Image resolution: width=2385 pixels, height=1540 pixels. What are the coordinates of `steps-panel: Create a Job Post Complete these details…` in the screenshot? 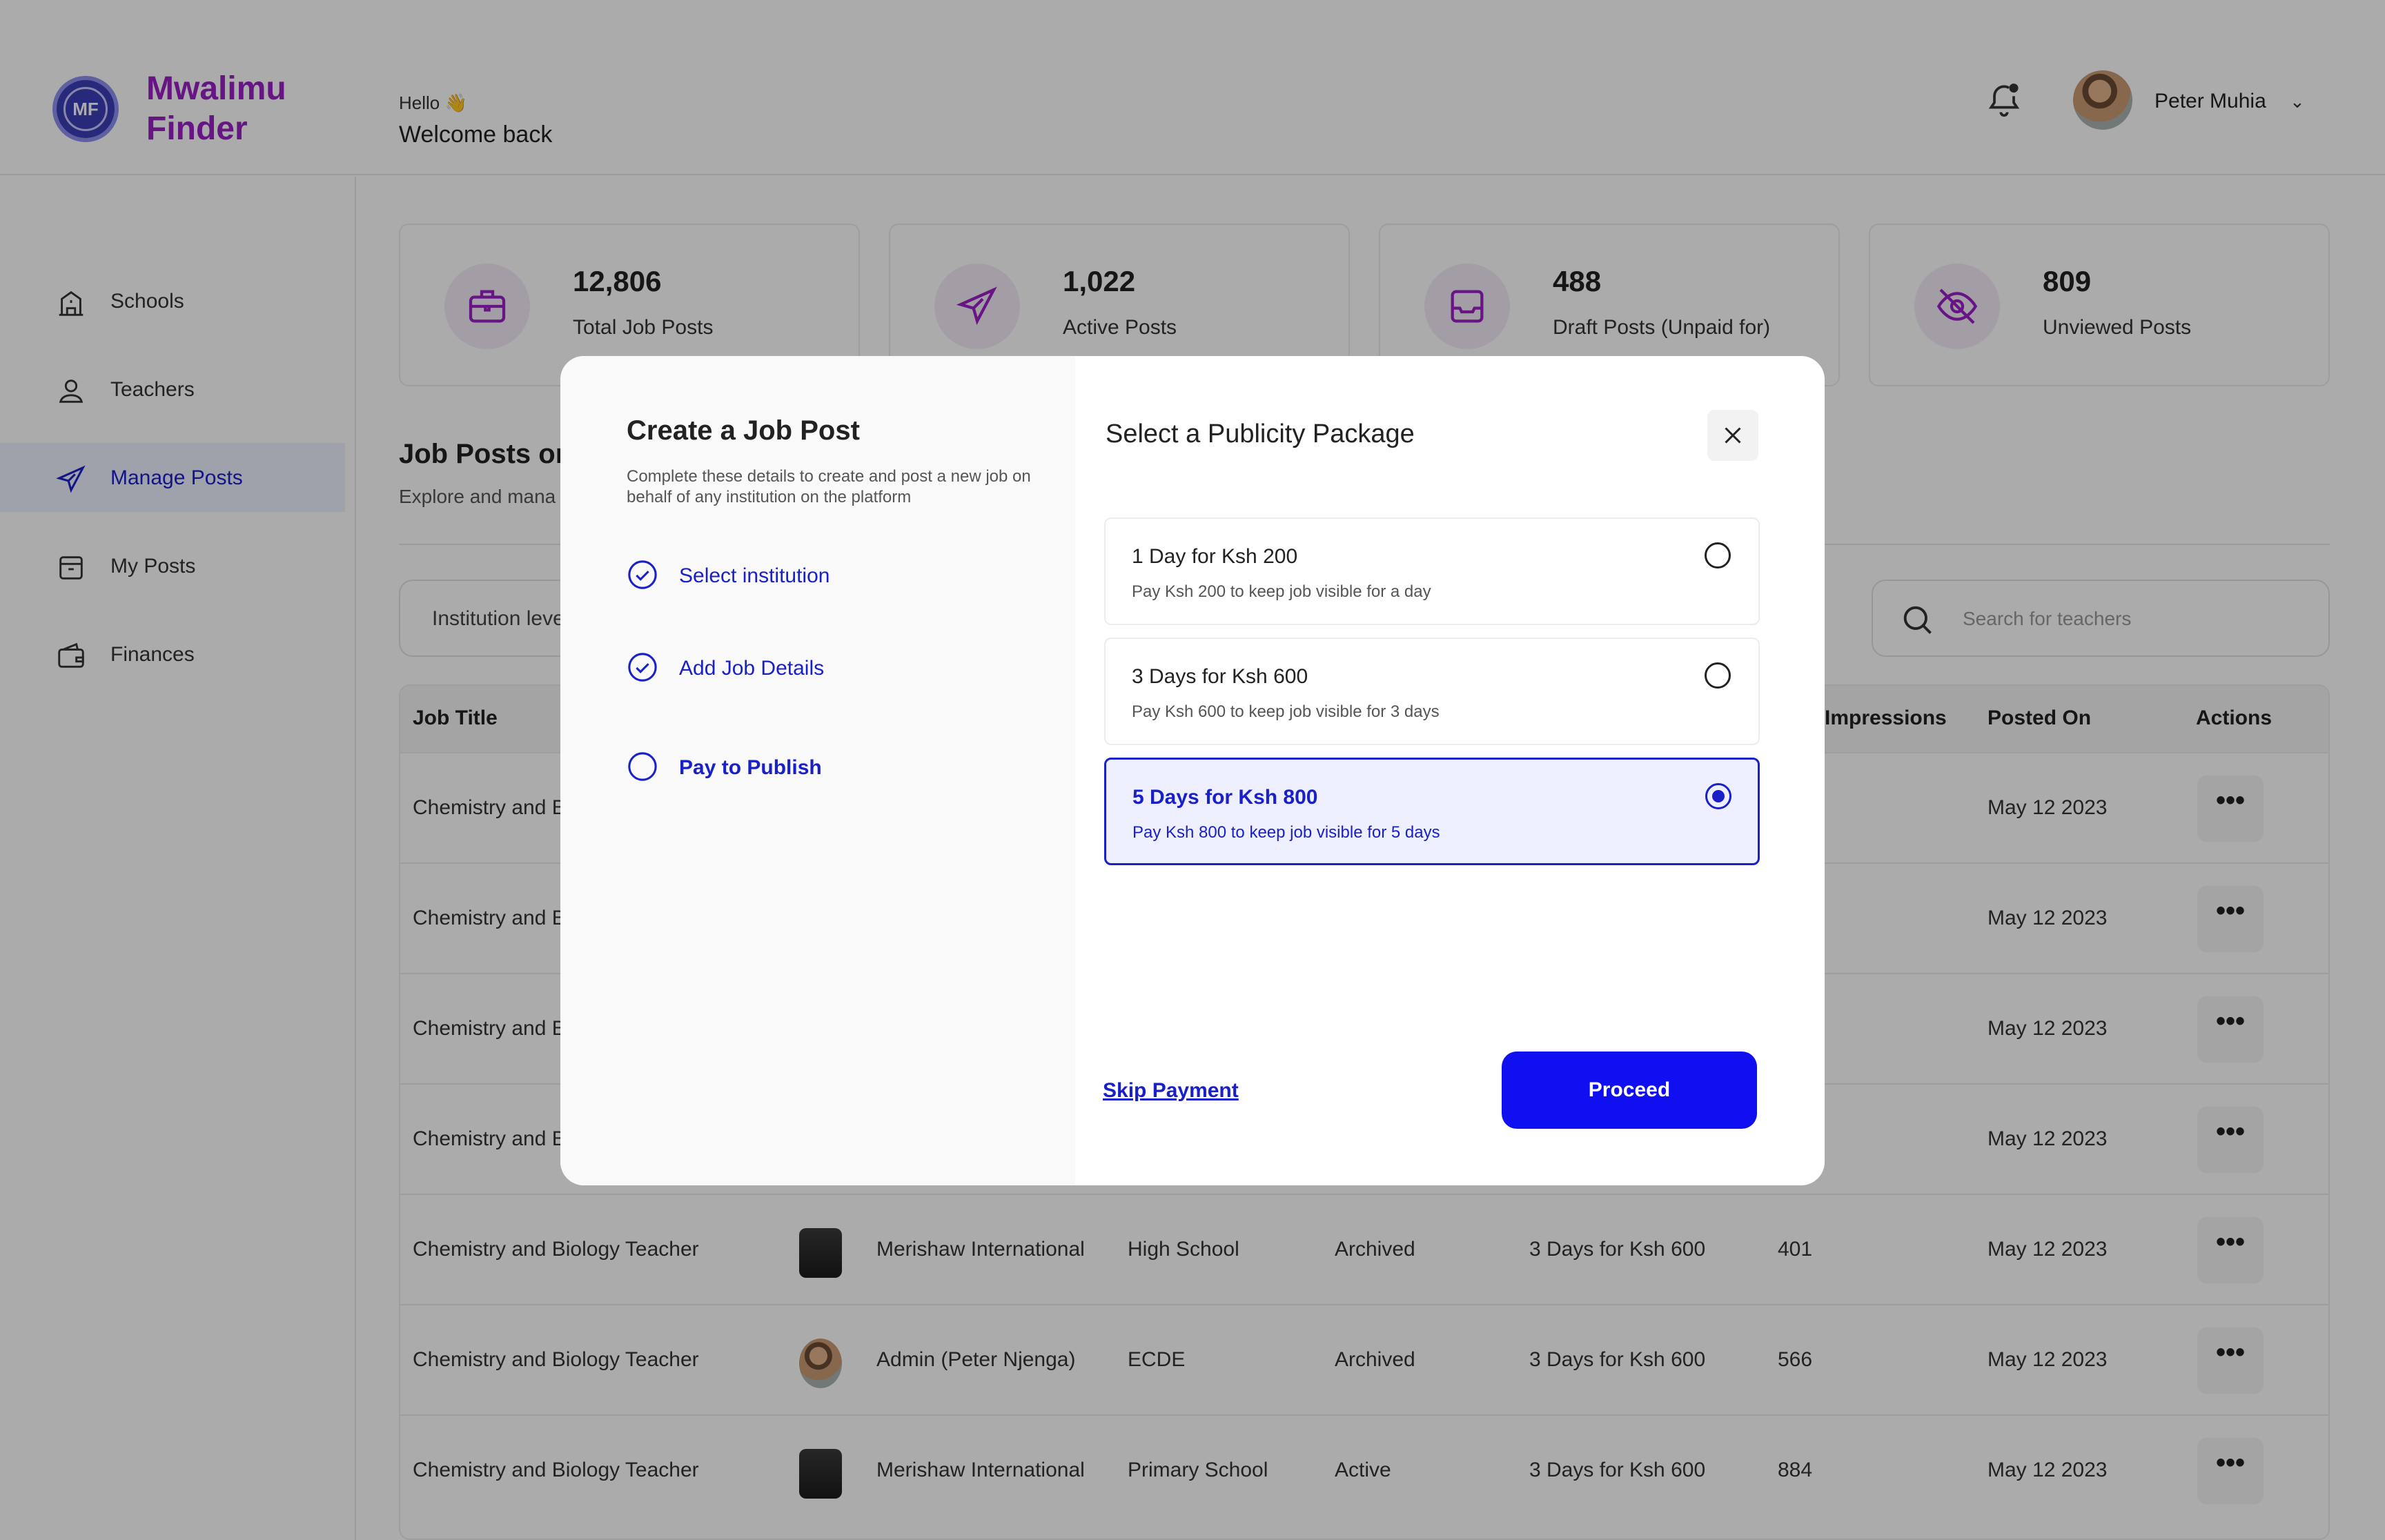 It's located at (817, 771).